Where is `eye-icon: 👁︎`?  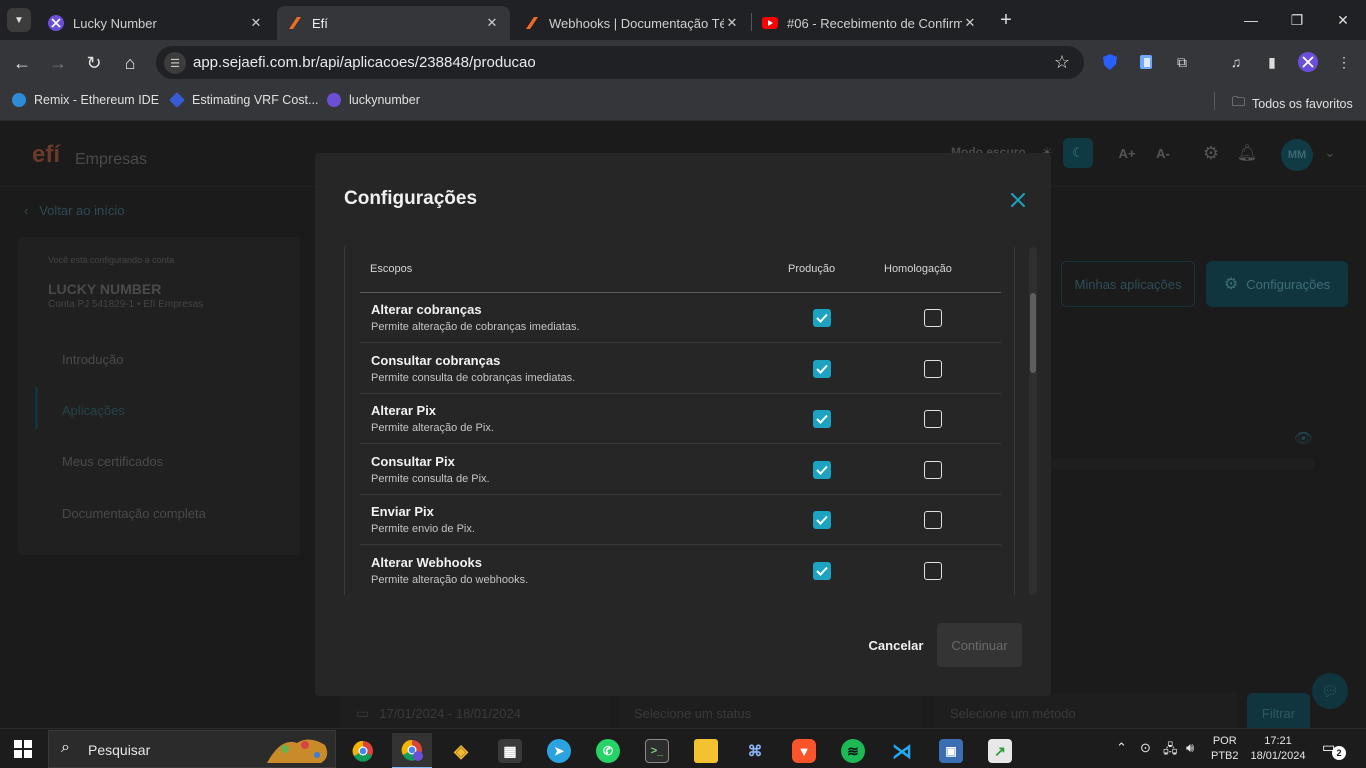 eye-icon: 👁︎ is located at coordinates (1303, 438).